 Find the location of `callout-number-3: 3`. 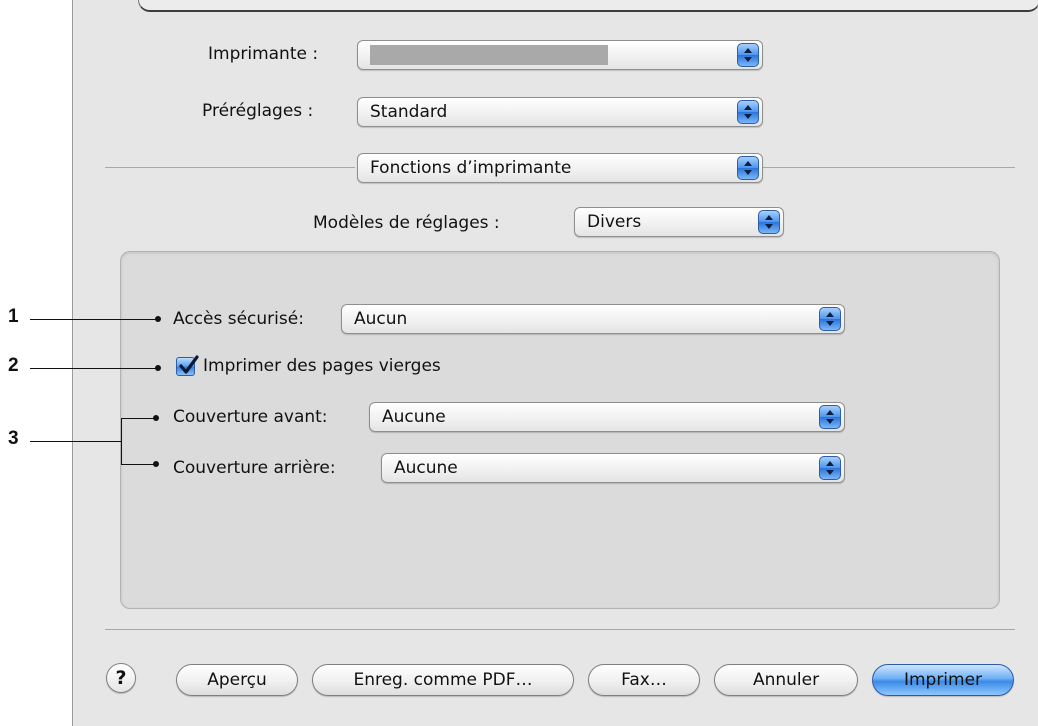

callout-number-3: 3 is located at coordinates (13, 438).